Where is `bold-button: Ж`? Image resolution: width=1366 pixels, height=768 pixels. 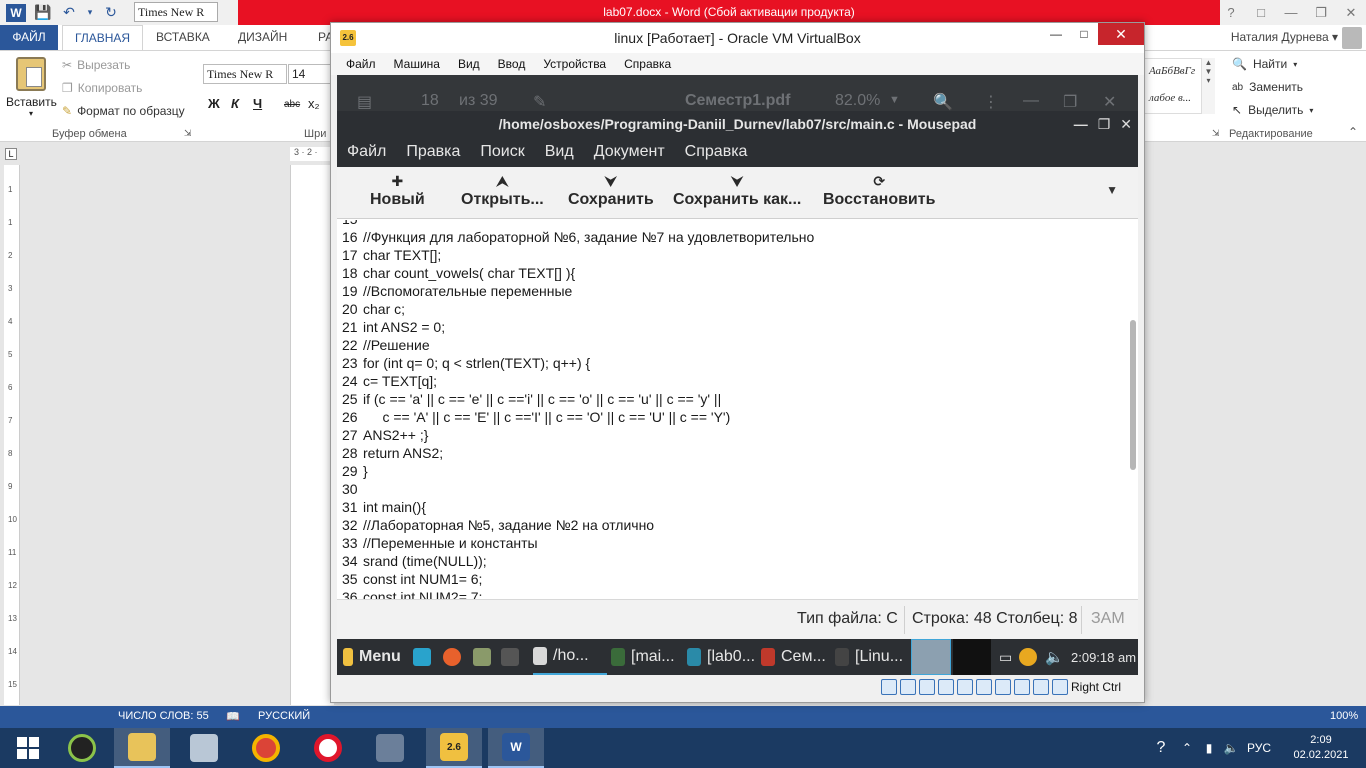 bold-button: Ж is located at coordinates (214, 103).